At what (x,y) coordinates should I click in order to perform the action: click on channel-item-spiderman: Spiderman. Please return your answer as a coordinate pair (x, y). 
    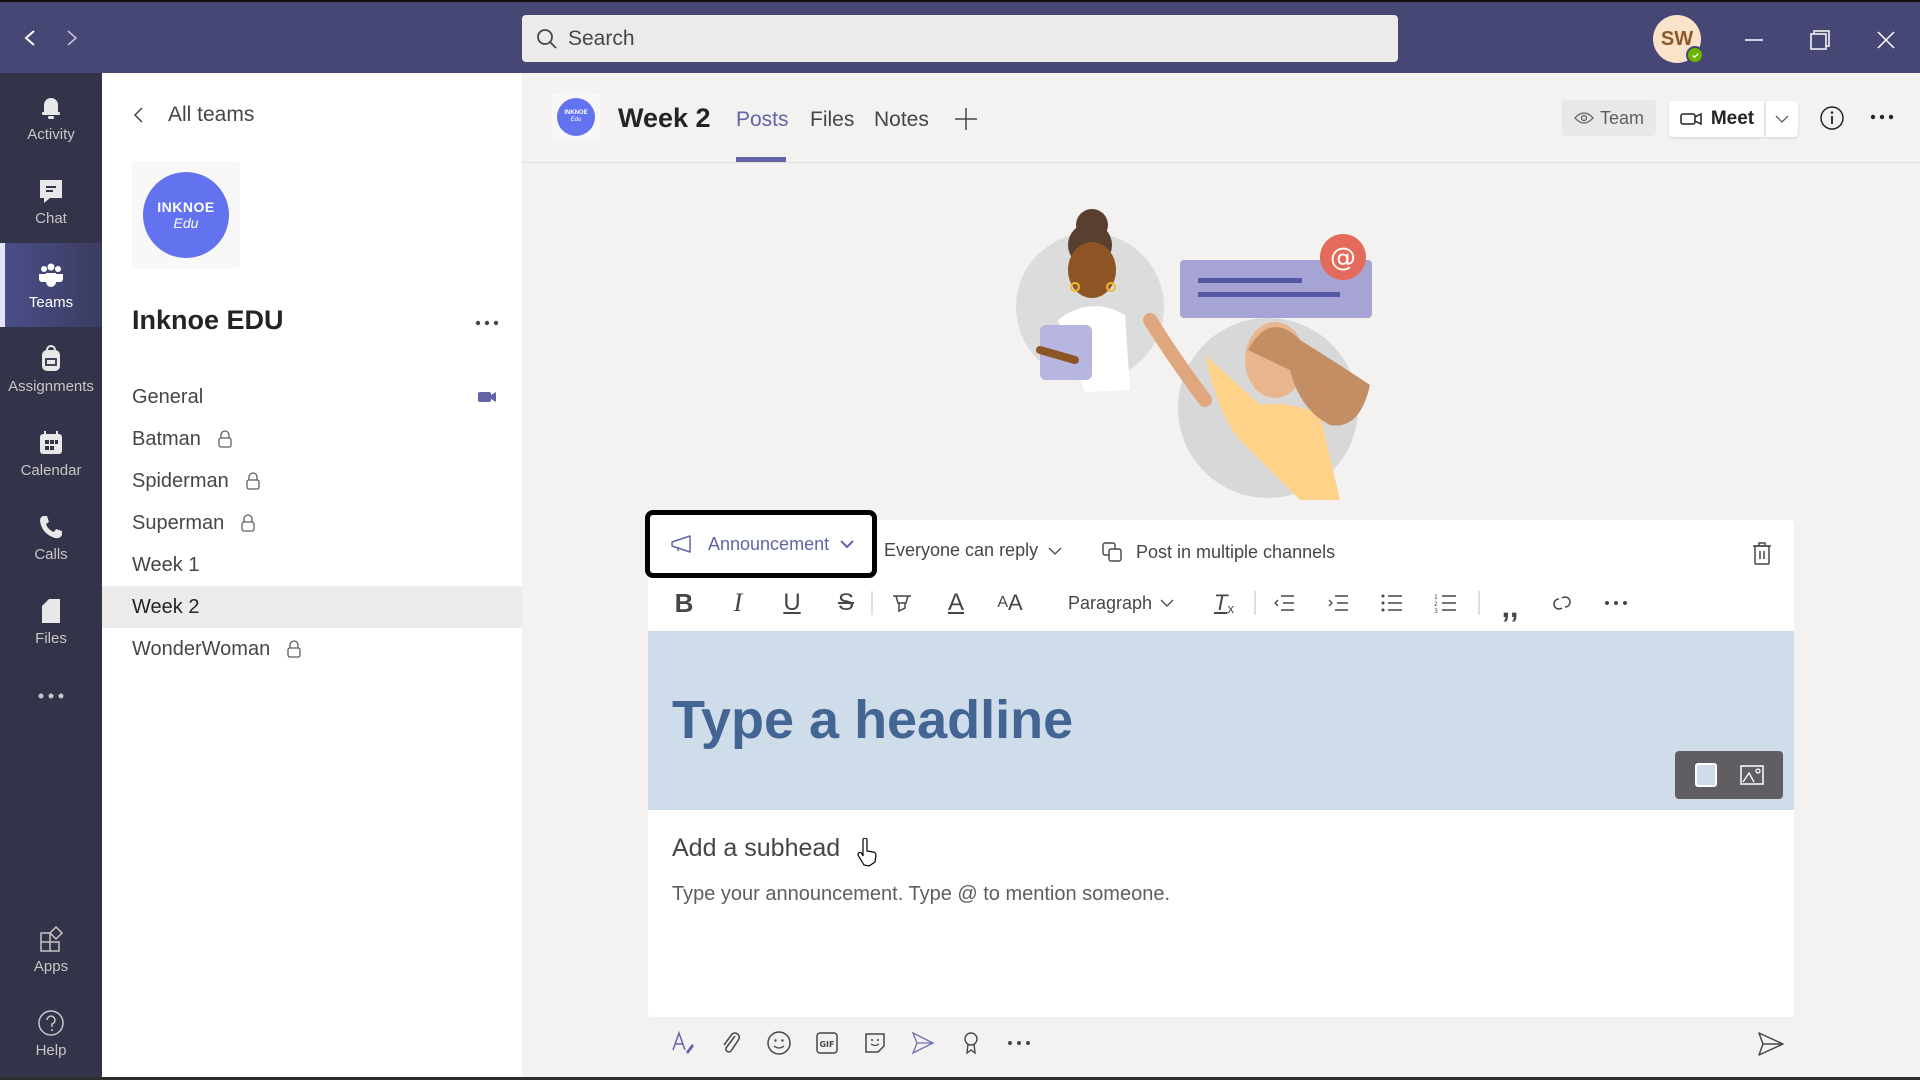
    Looking at the image, I should click on (312, 481).